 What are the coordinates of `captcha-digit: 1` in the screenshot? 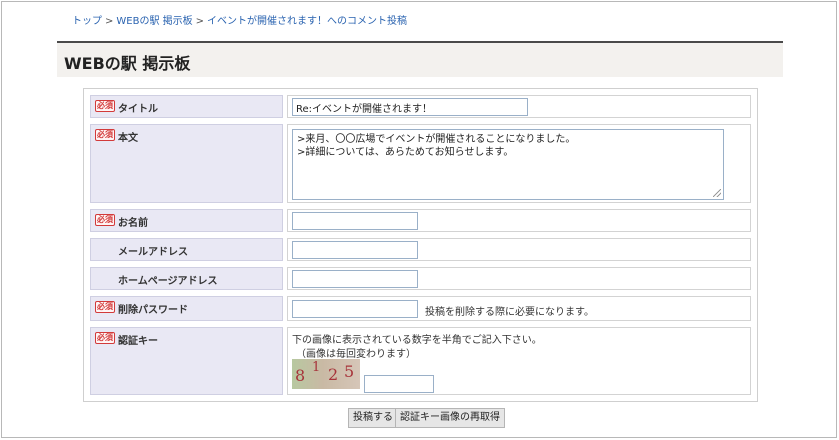 It's located at (316, 367).